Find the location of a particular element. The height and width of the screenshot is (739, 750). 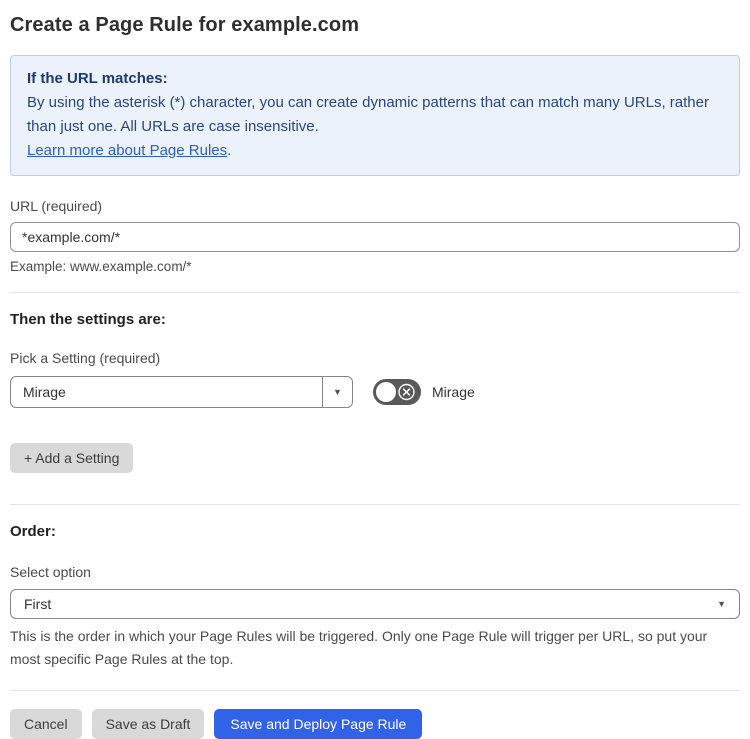

save-and-deploy-button: Save and Deploy Page Rule is located at coordinates (318, 724).